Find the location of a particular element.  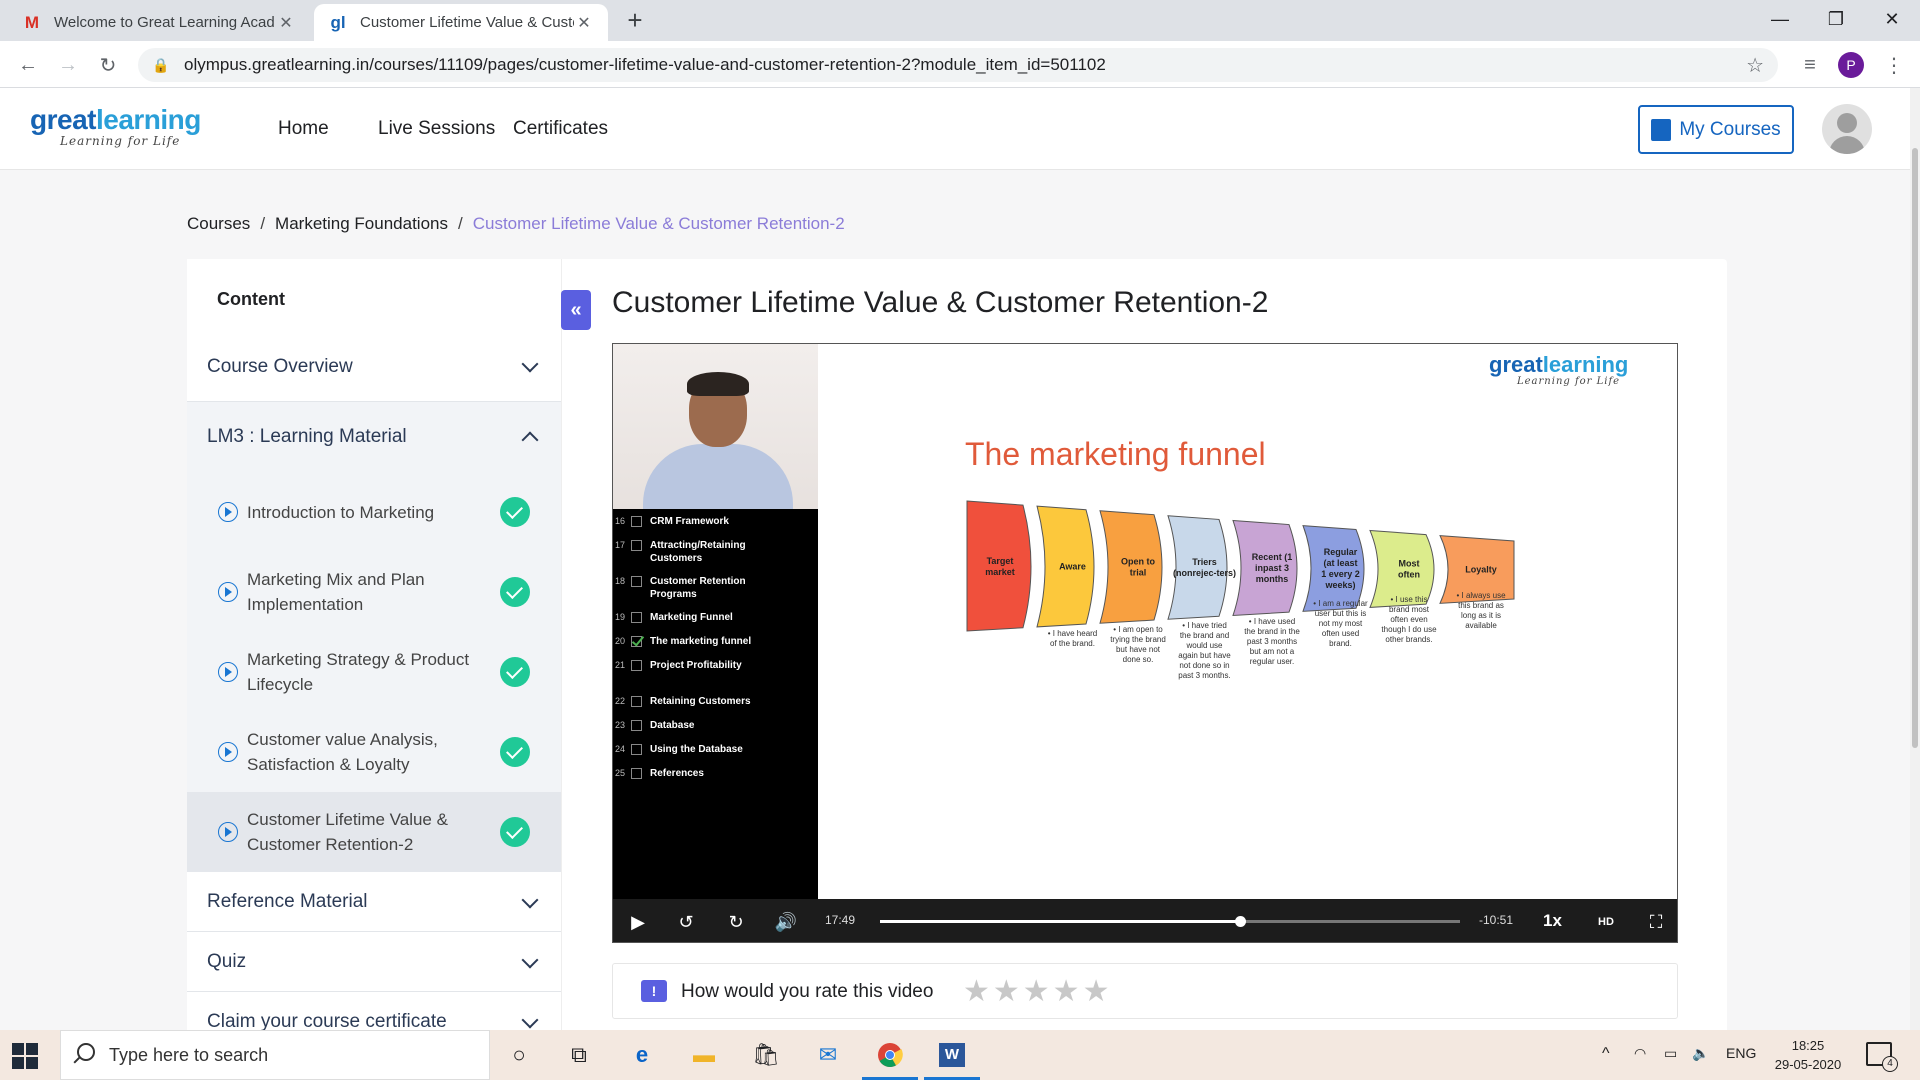

logo-text-accent: learning is located at coordinates (148, 119).